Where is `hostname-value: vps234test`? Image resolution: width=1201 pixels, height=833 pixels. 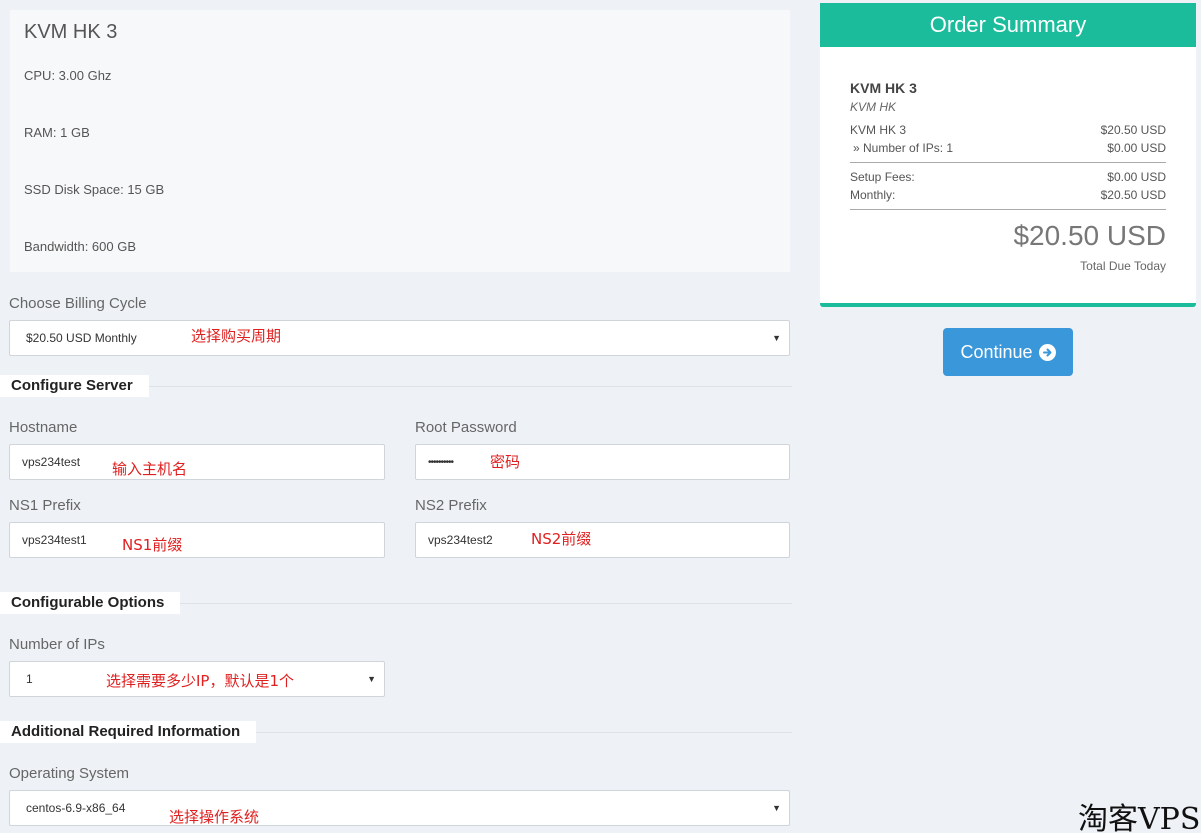
hostname-value: vps234test is located at coordinates (51, 462).